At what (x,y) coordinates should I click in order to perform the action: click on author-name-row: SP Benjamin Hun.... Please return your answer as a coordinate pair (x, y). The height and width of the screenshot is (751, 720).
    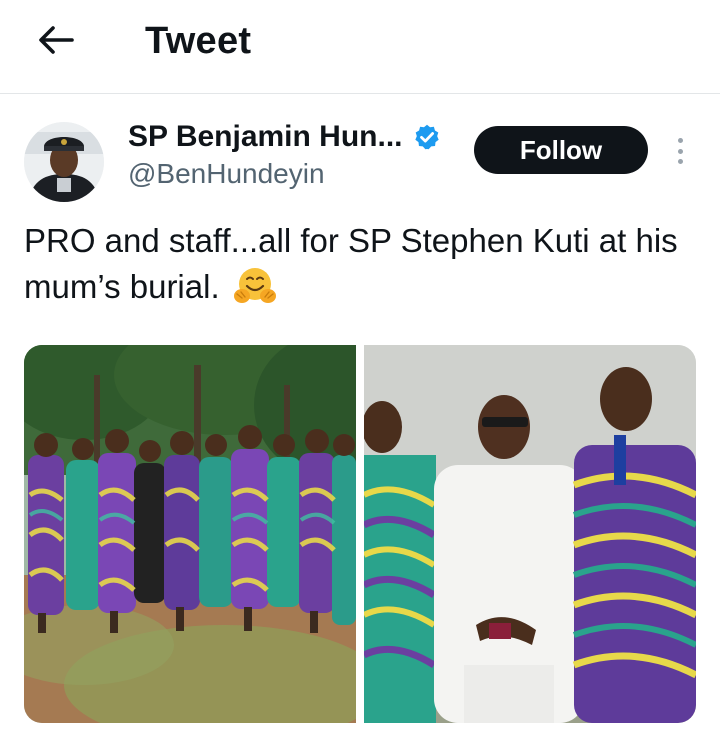
    Looking at the image, I should click on (284, 137).